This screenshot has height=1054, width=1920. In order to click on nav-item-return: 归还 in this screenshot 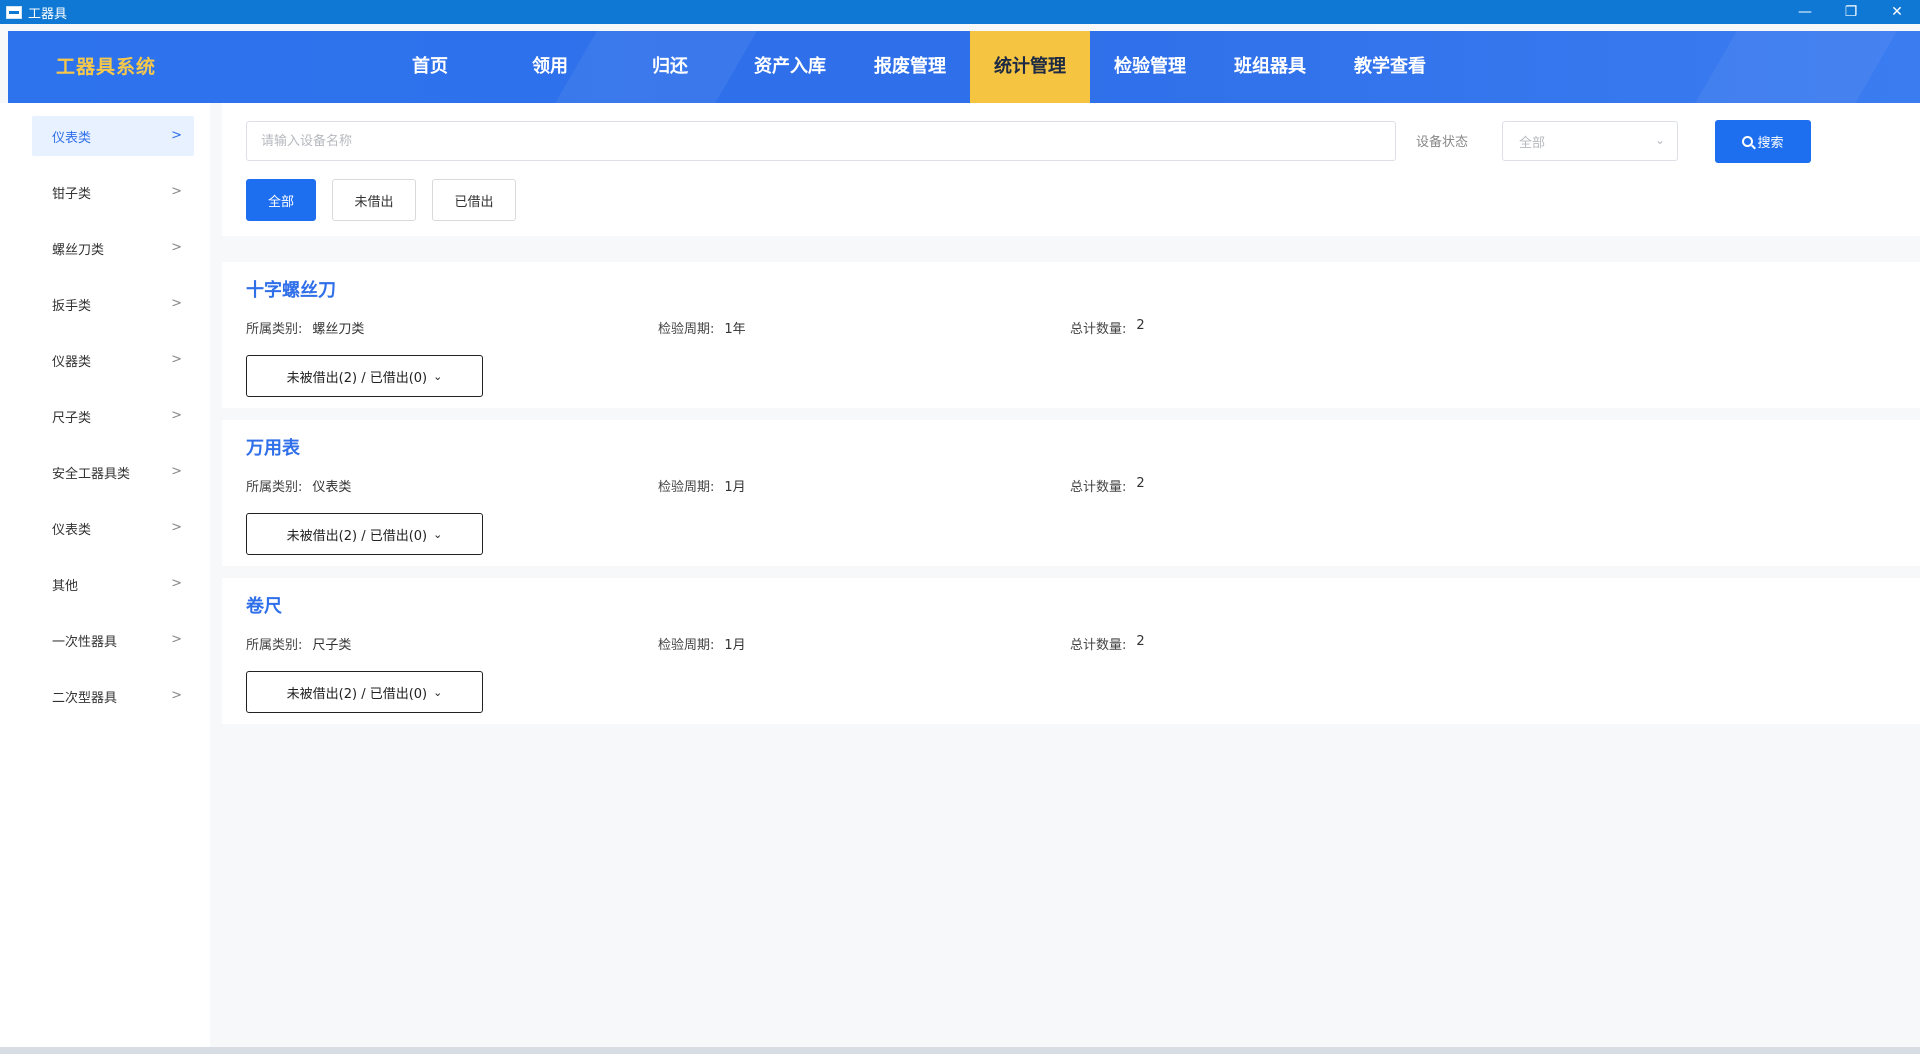, I will do `click(670, 67)`.